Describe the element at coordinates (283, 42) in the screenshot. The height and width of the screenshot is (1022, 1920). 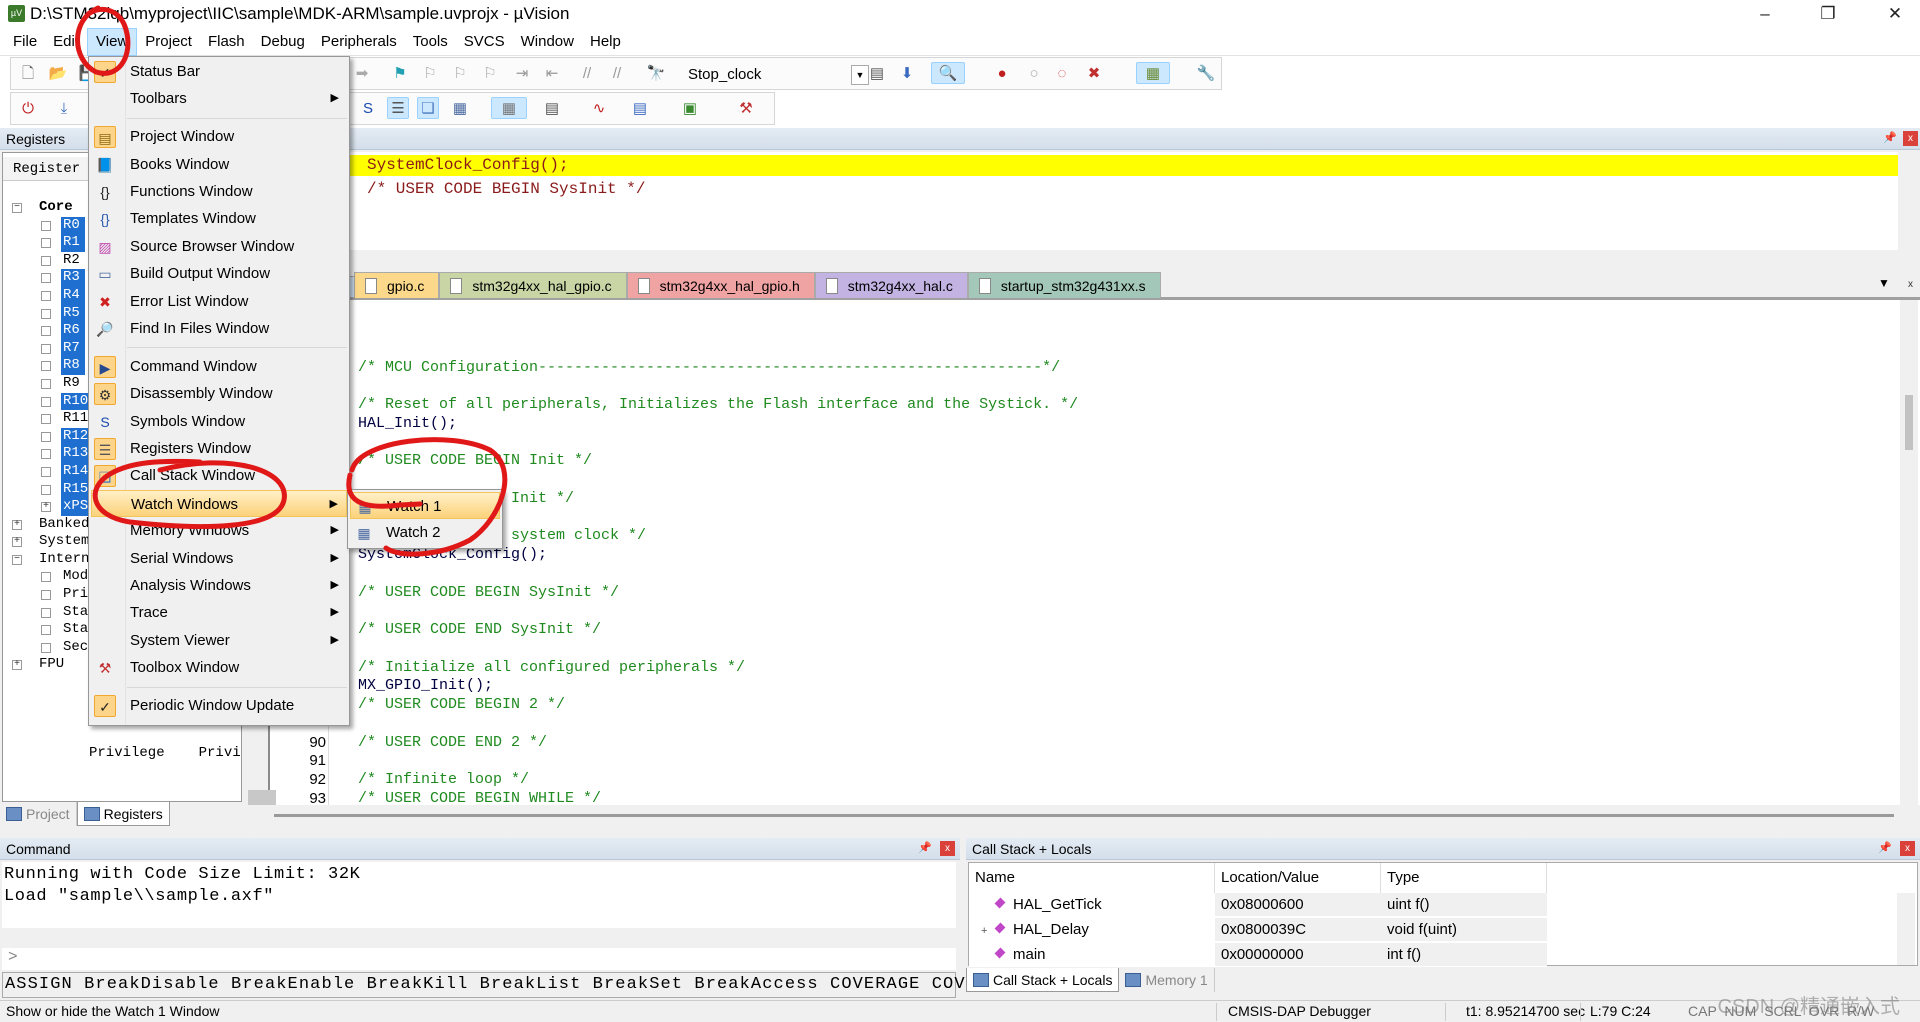
I see `menu-item: Debug` at that location.